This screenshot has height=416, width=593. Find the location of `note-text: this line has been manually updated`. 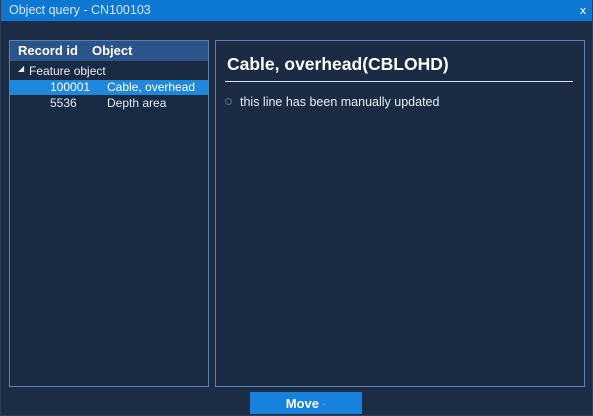

note-text: this line has been manually updated is located at coordinates (340, 102).